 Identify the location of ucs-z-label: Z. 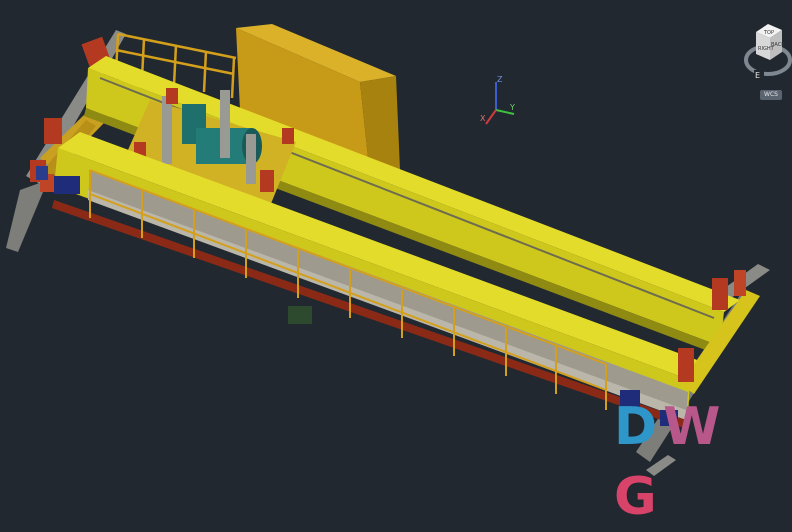
(500, 79).